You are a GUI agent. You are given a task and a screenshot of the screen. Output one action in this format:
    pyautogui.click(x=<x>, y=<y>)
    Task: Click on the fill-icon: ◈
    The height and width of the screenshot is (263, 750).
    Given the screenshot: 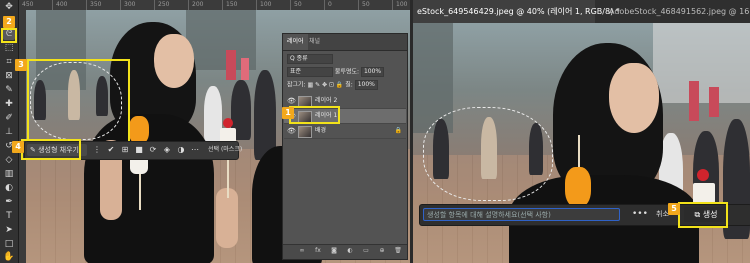 What is the action you would take?
    pyautogui.click(x=167, y=150)
    